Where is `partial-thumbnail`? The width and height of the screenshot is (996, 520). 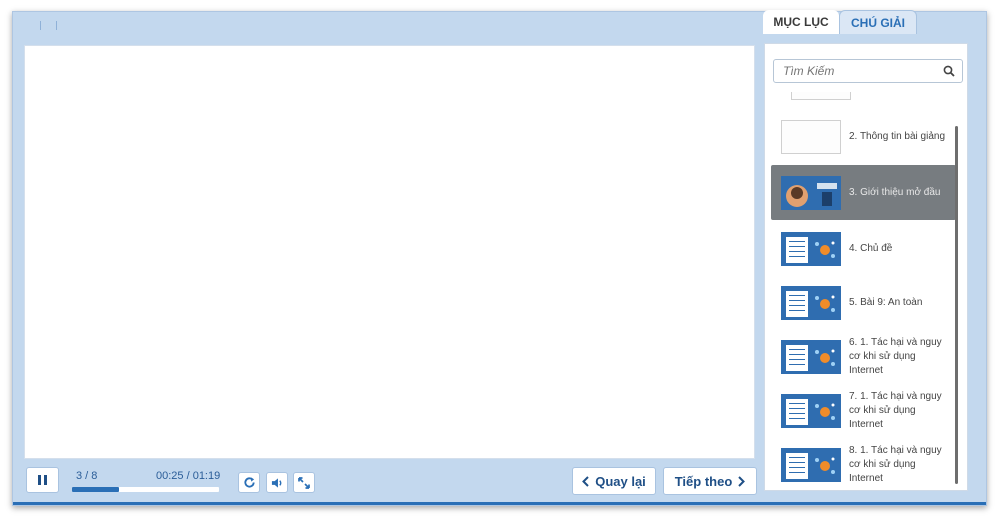 partial-thumbnail is located at coordinates (821, 96).